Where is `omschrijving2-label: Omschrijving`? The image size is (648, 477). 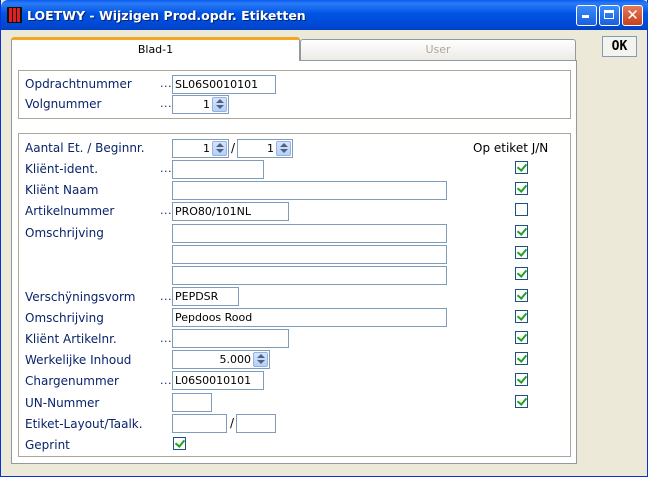 omschrijving2-label: Omschrijving is located at coordinates (64, 318).